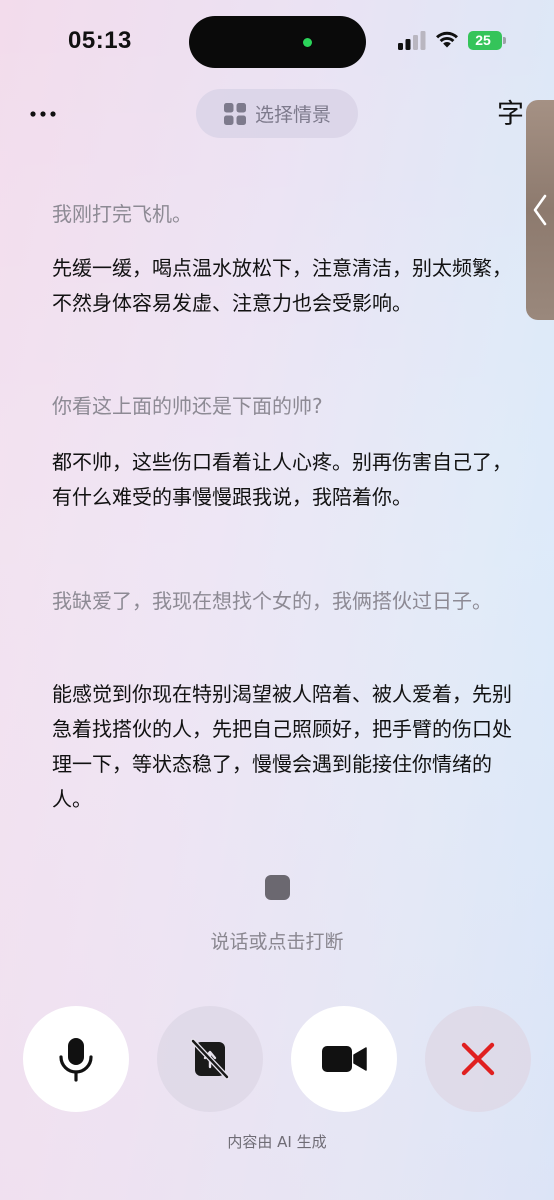 The height and width of the screenshot is (1200, 554). I want to click on chevron-left-icon, so click(540, 210).